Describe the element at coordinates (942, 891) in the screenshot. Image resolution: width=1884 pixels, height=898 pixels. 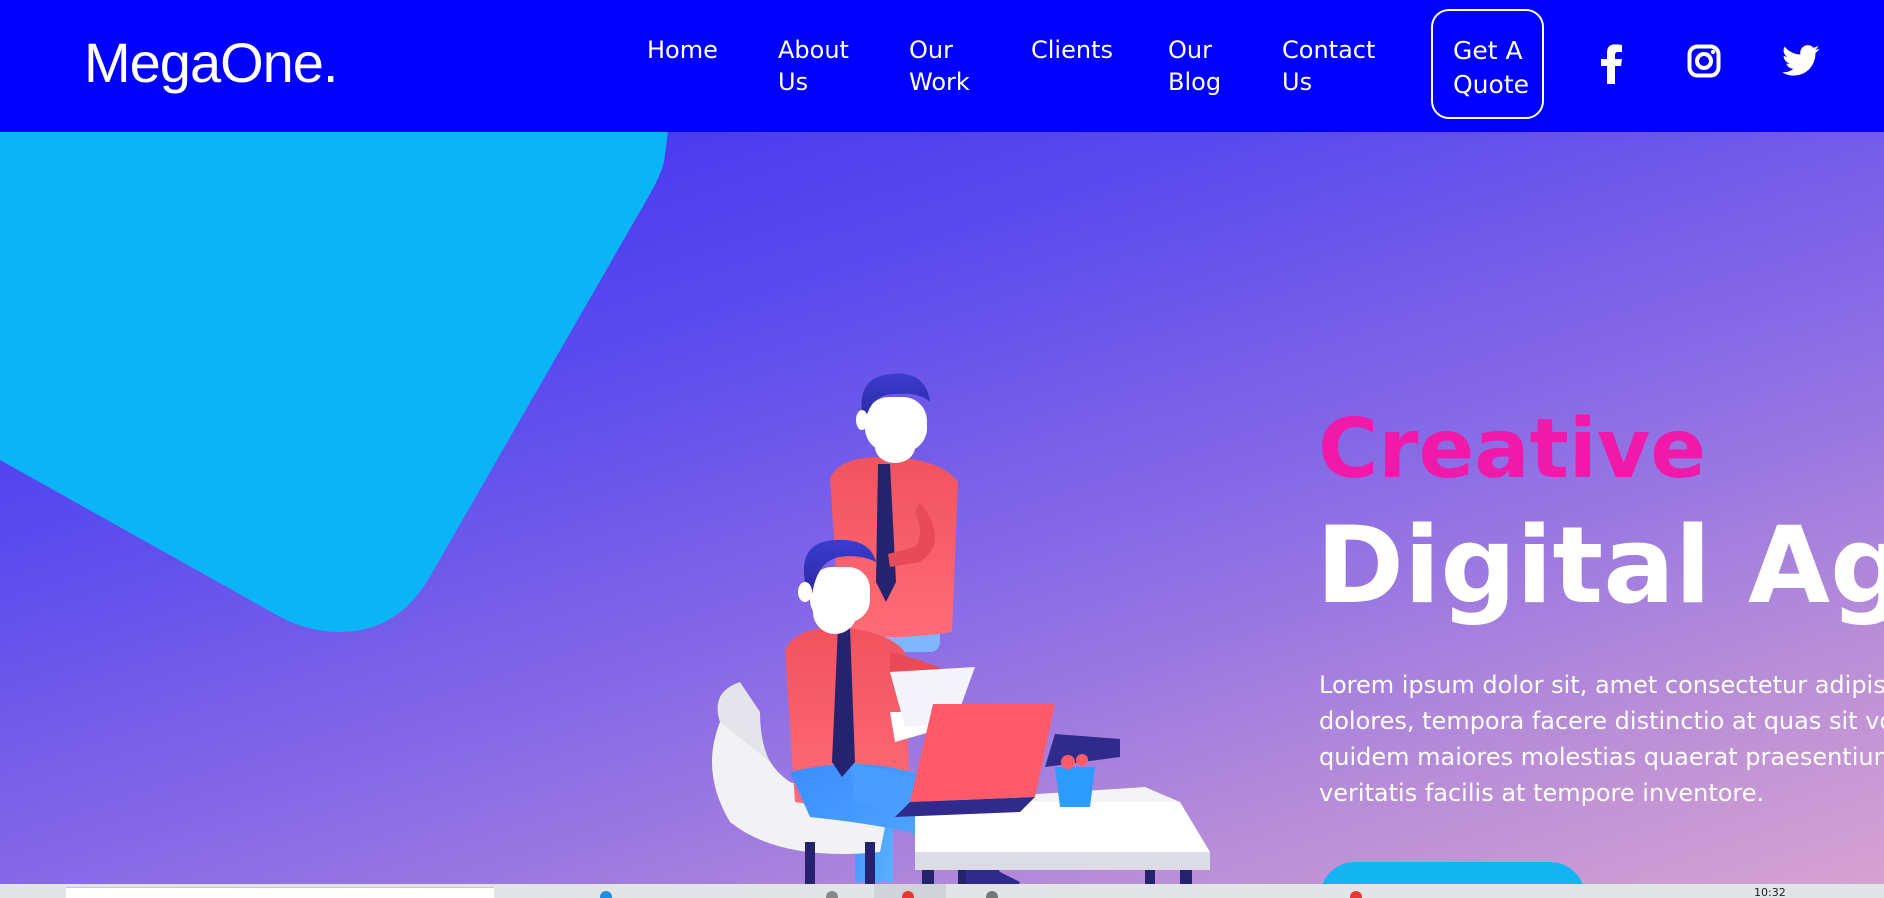
I see `os-taskbar: 10:32` at that location.